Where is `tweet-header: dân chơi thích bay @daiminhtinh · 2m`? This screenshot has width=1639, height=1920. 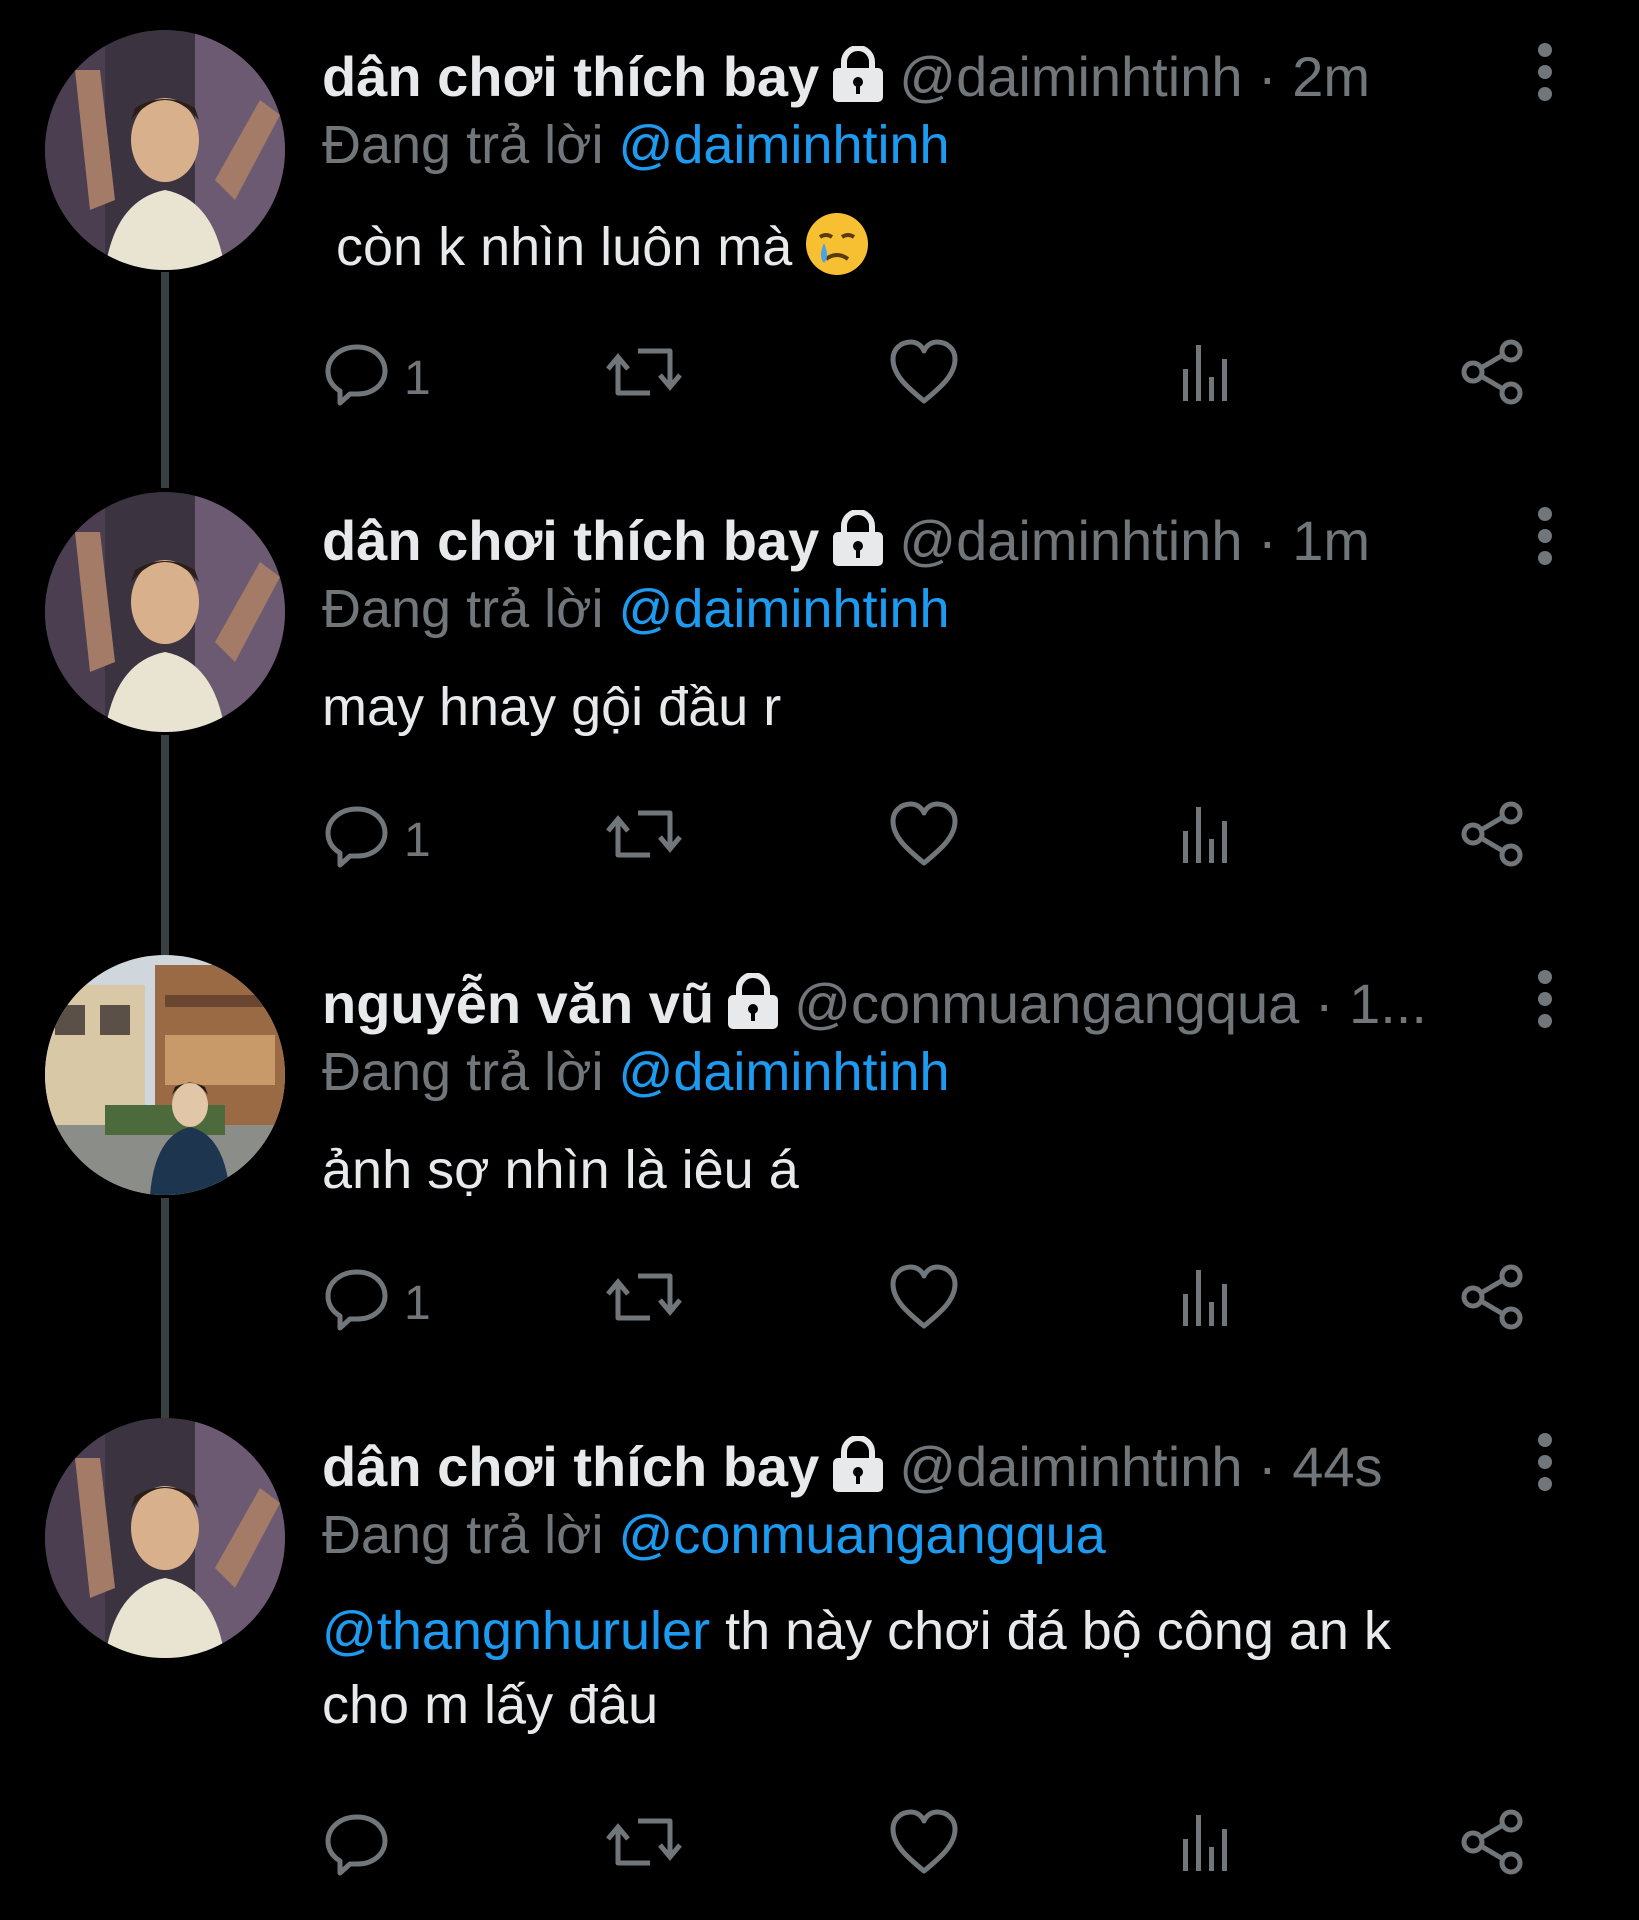
tweet-header: dân chơi thích bay @daiminhtinh · 2m is located at coordinates (912, 77).